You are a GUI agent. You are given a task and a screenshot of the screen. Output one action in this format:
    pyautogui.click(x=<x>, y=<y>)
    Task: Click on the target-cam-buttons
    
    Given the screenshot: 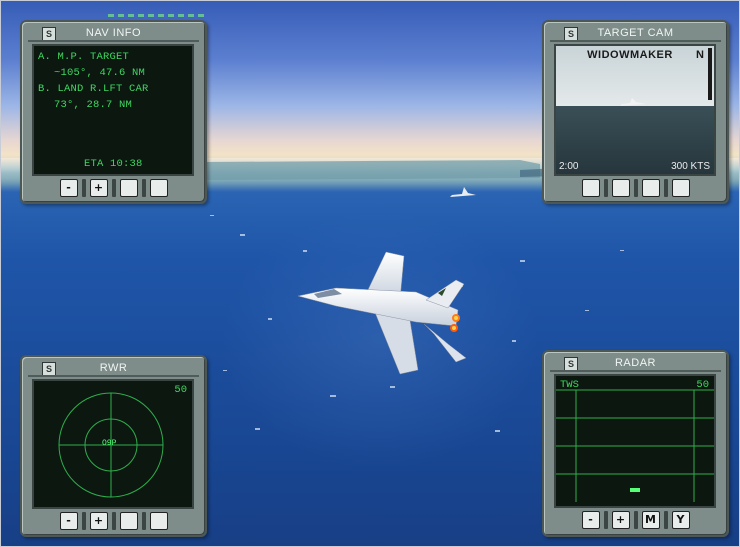 What is the action you would take?
    pyautogui.click(x=635, y=188)
    